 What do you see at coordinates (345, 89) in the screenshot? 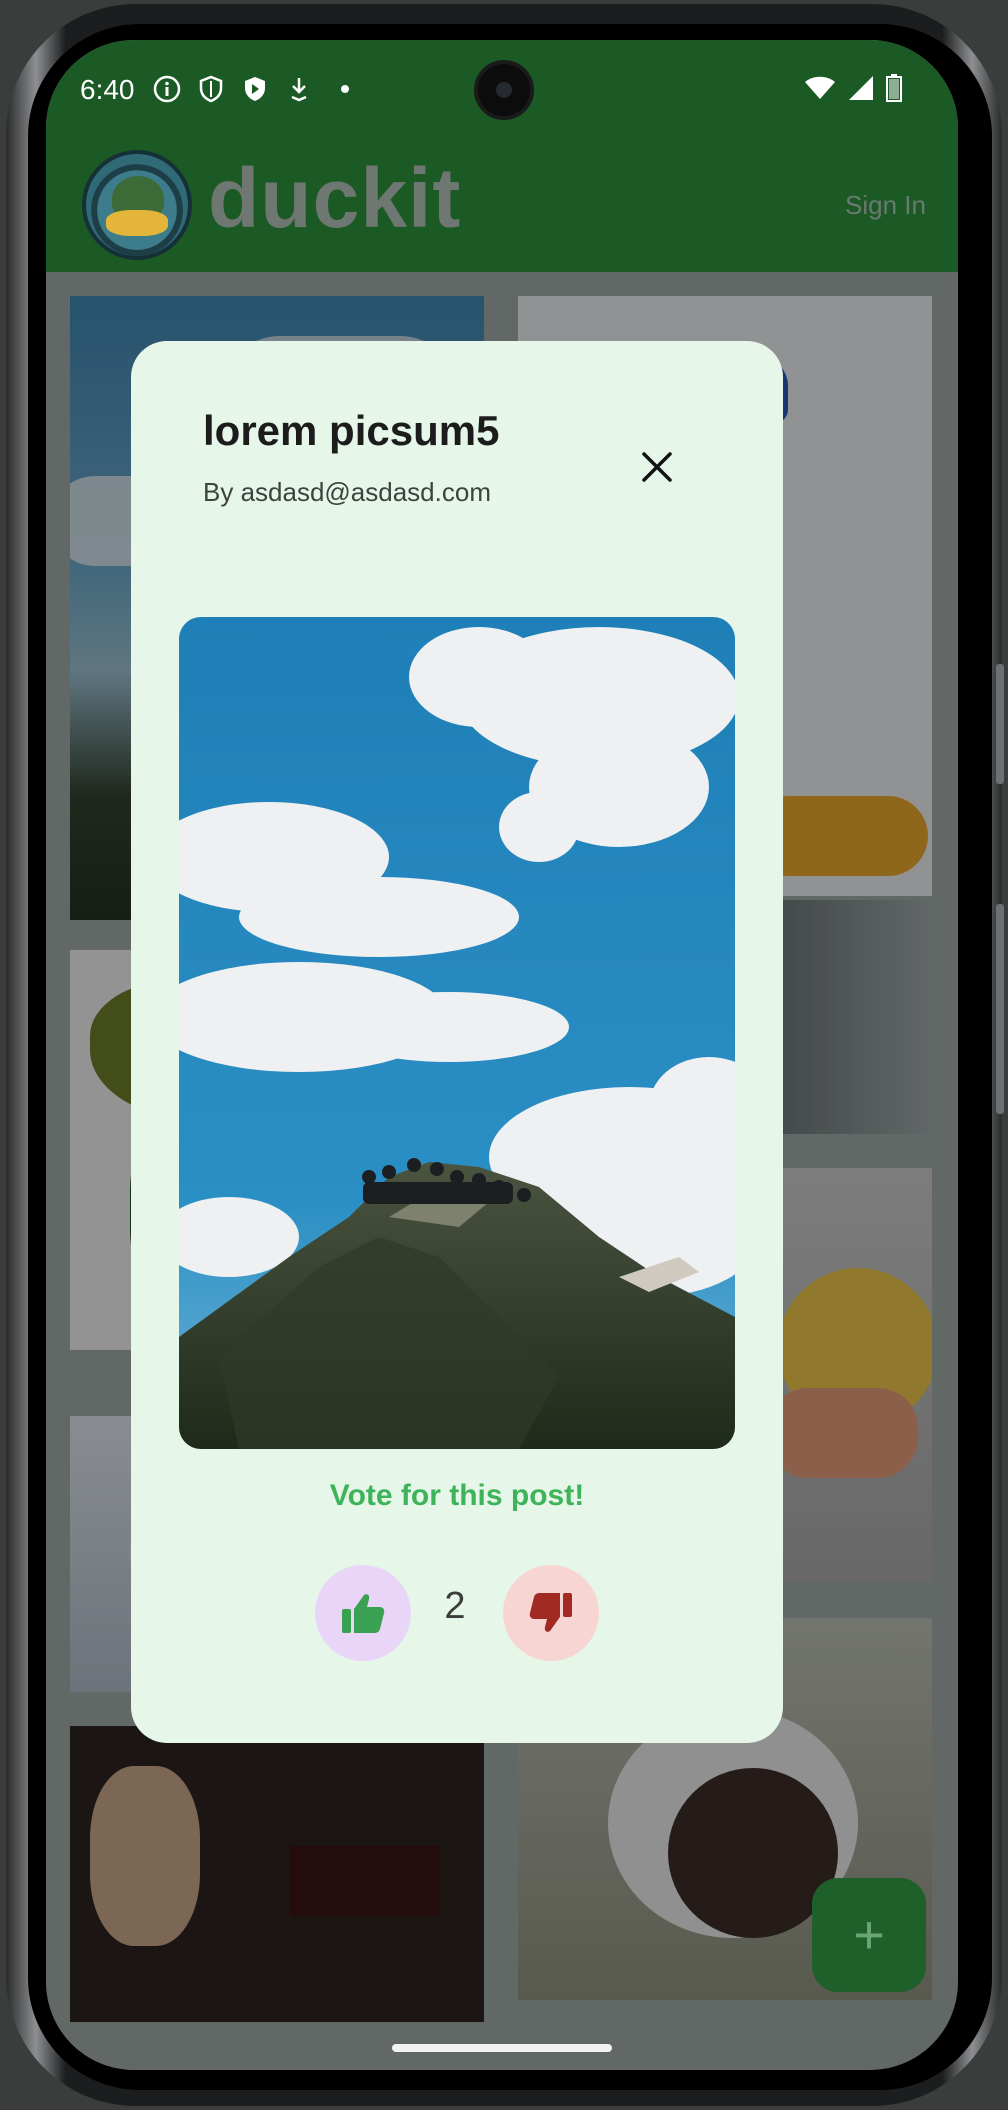
I see `dot-icon` at bounding box center [345, 89].